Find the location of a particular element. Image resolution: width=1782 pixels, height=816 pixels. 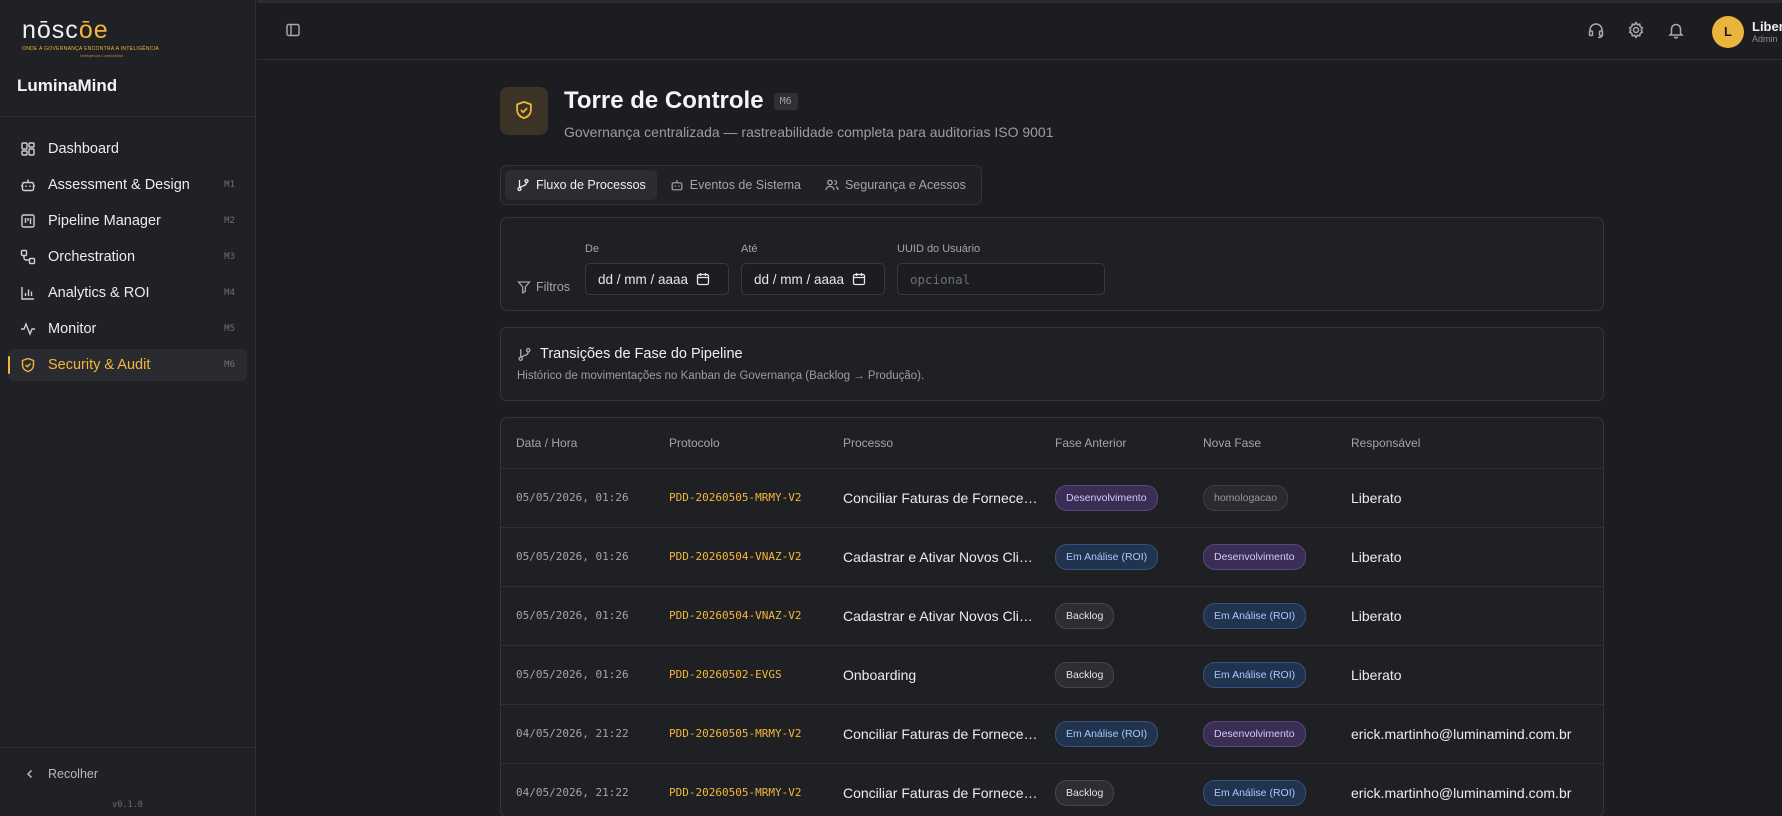

toggle-sidebar-button is located at coordinates (293, 31).